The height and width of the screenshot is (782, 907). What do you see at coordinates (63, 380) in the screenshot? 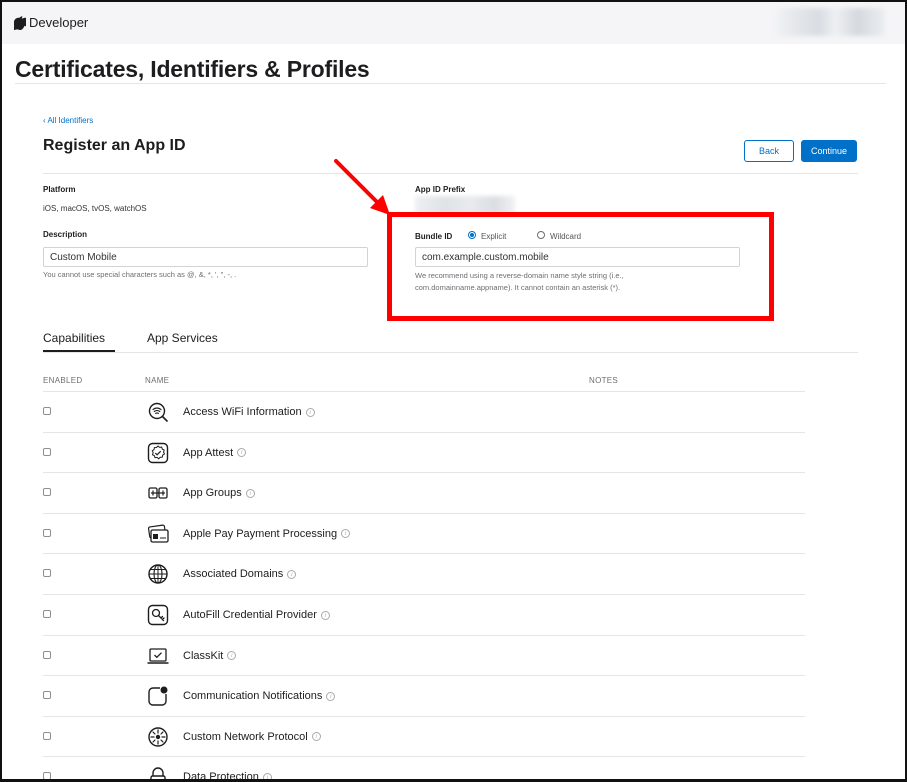
I see `column-header-enabled: ENABLED` at bounding box center [63, 380].